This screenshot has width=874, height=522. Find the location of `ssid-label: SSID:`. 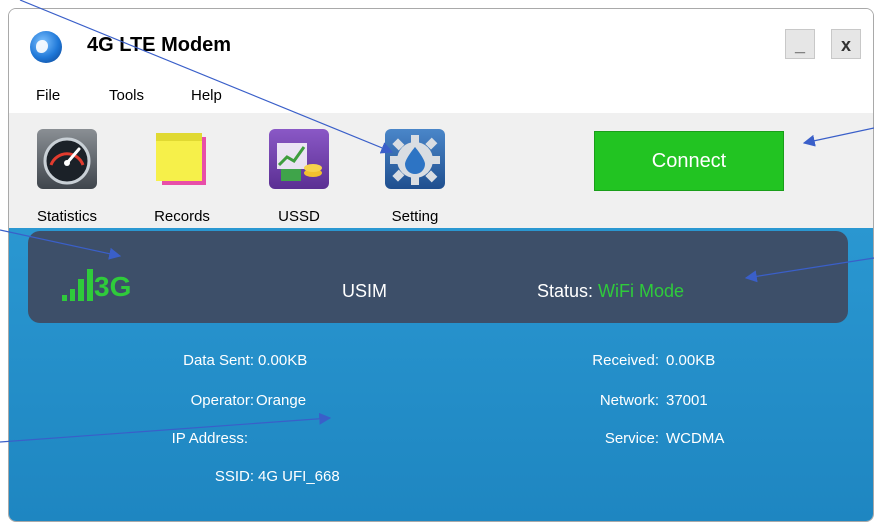

ssid-label: SSID: is located at coordinates (234, 476).